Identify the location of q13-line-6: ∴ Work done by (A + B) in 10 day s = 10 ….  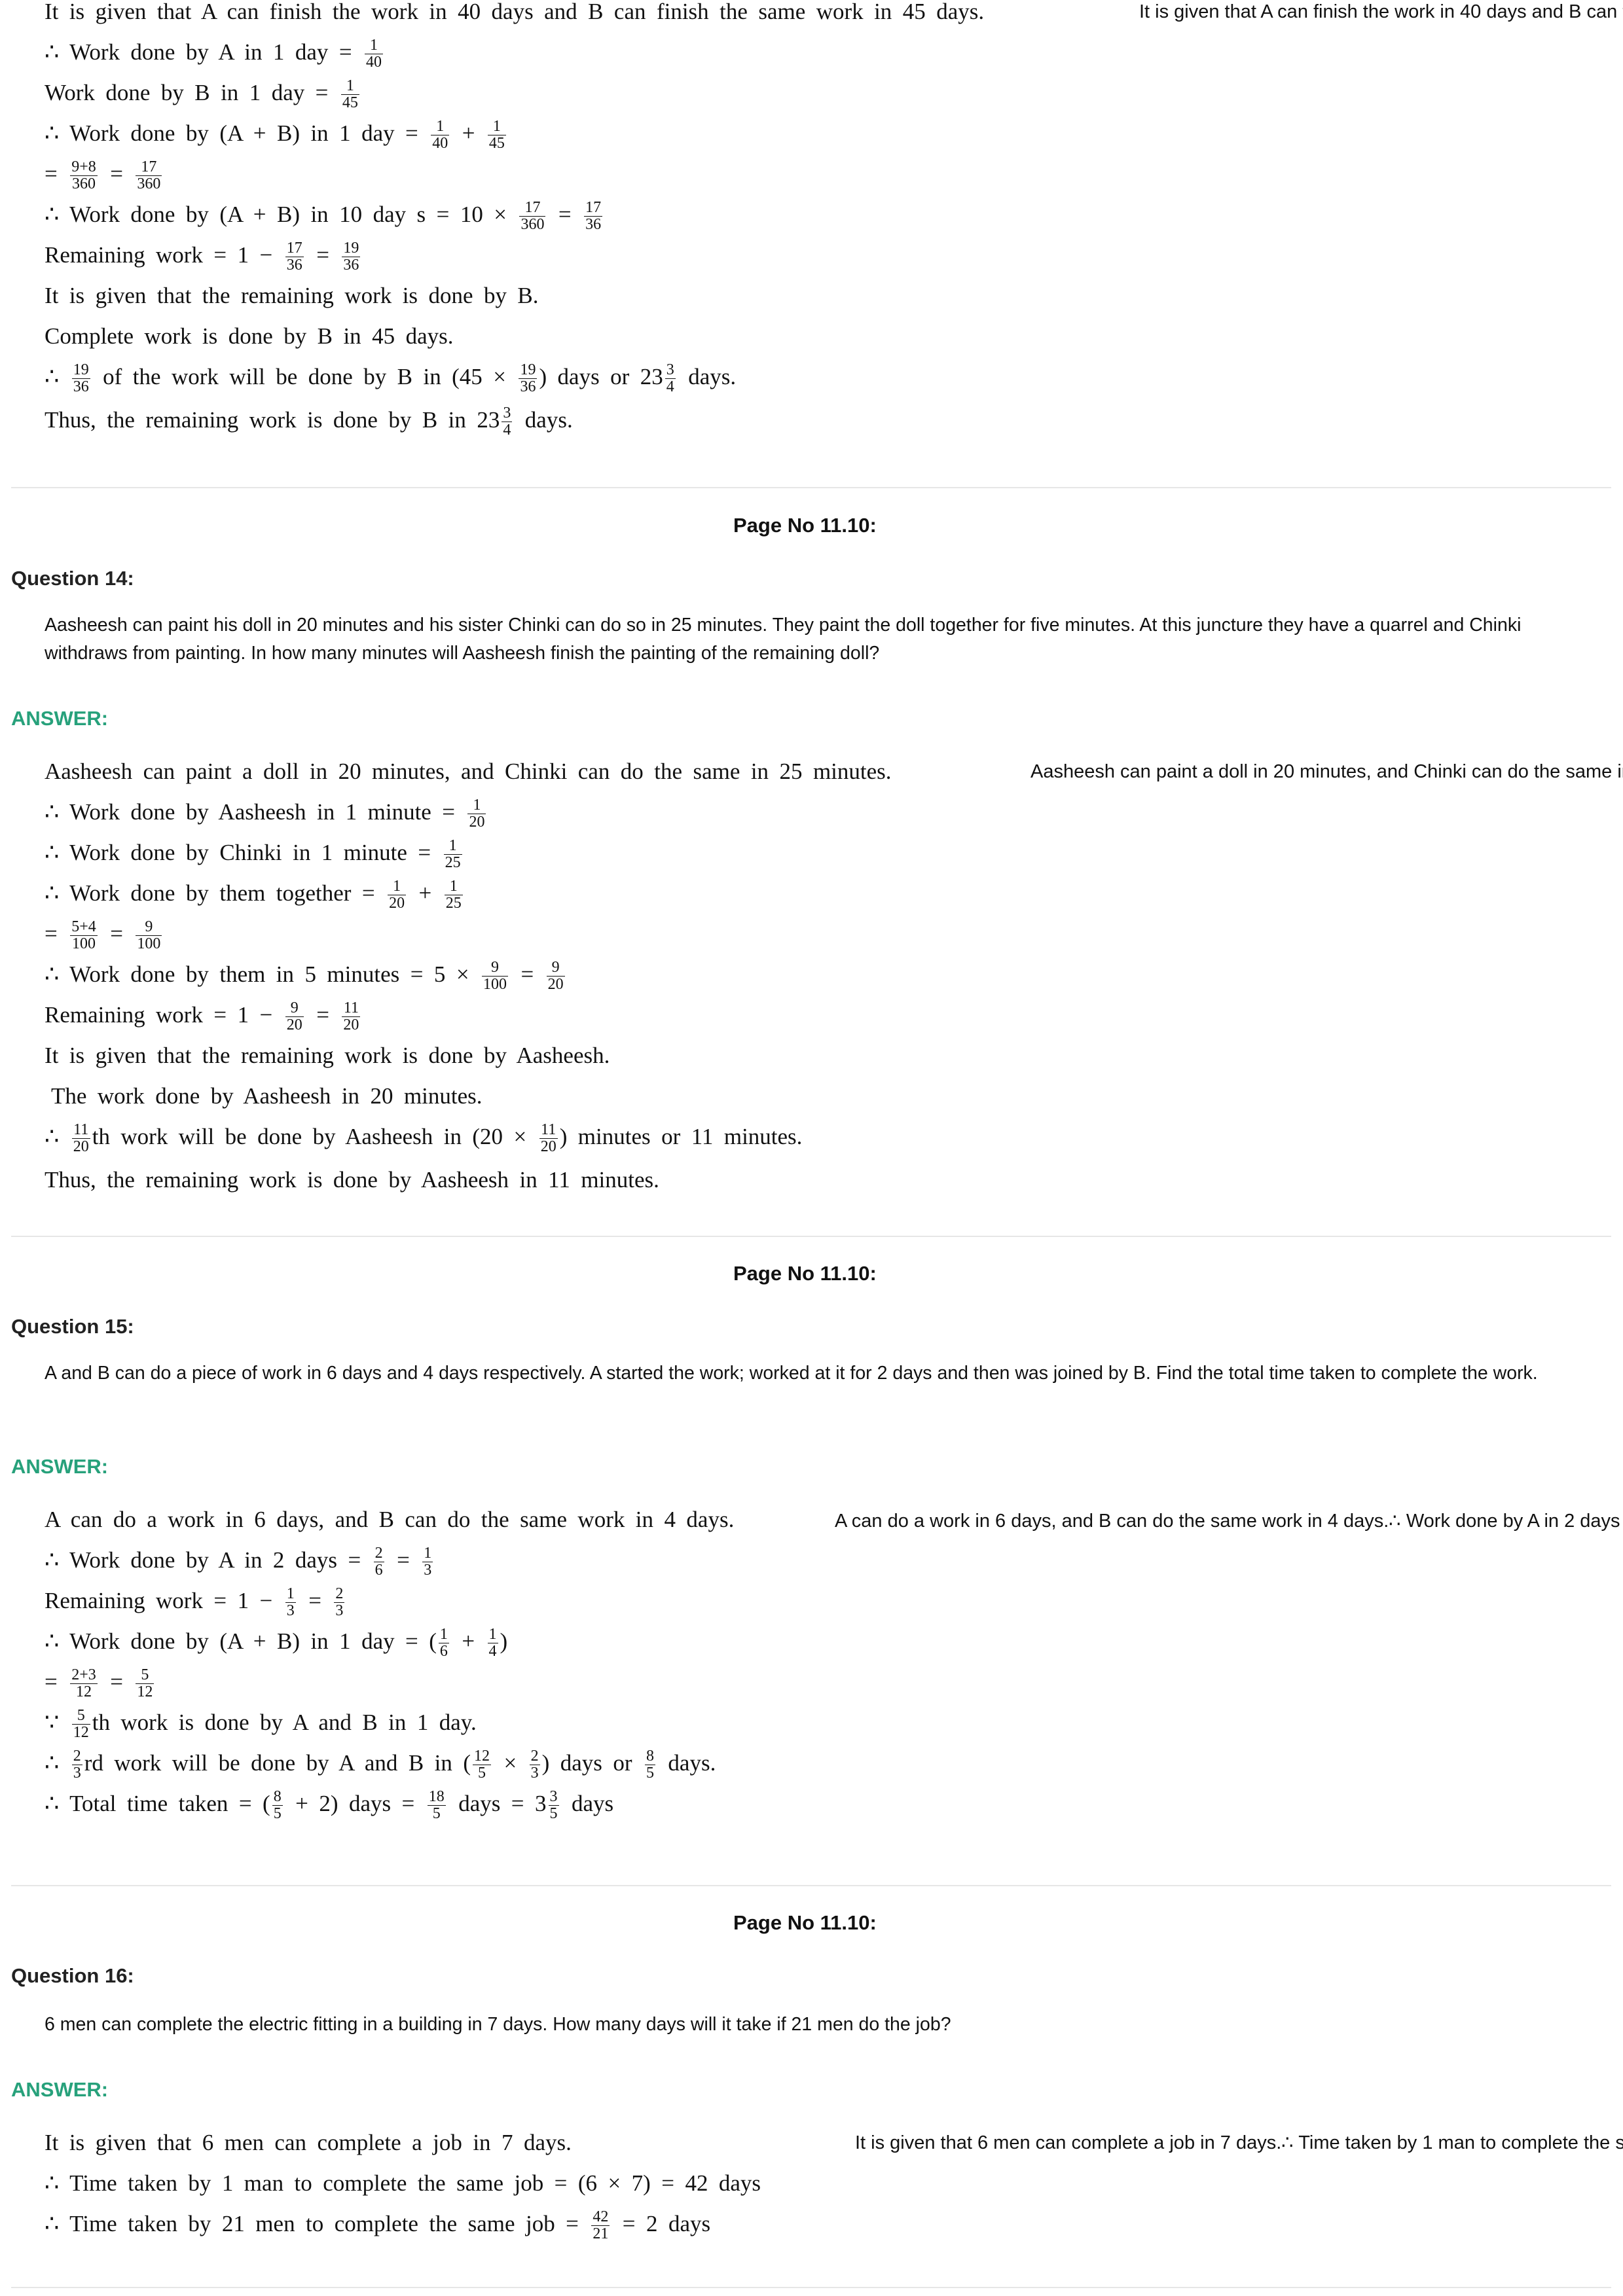
(324, 216).